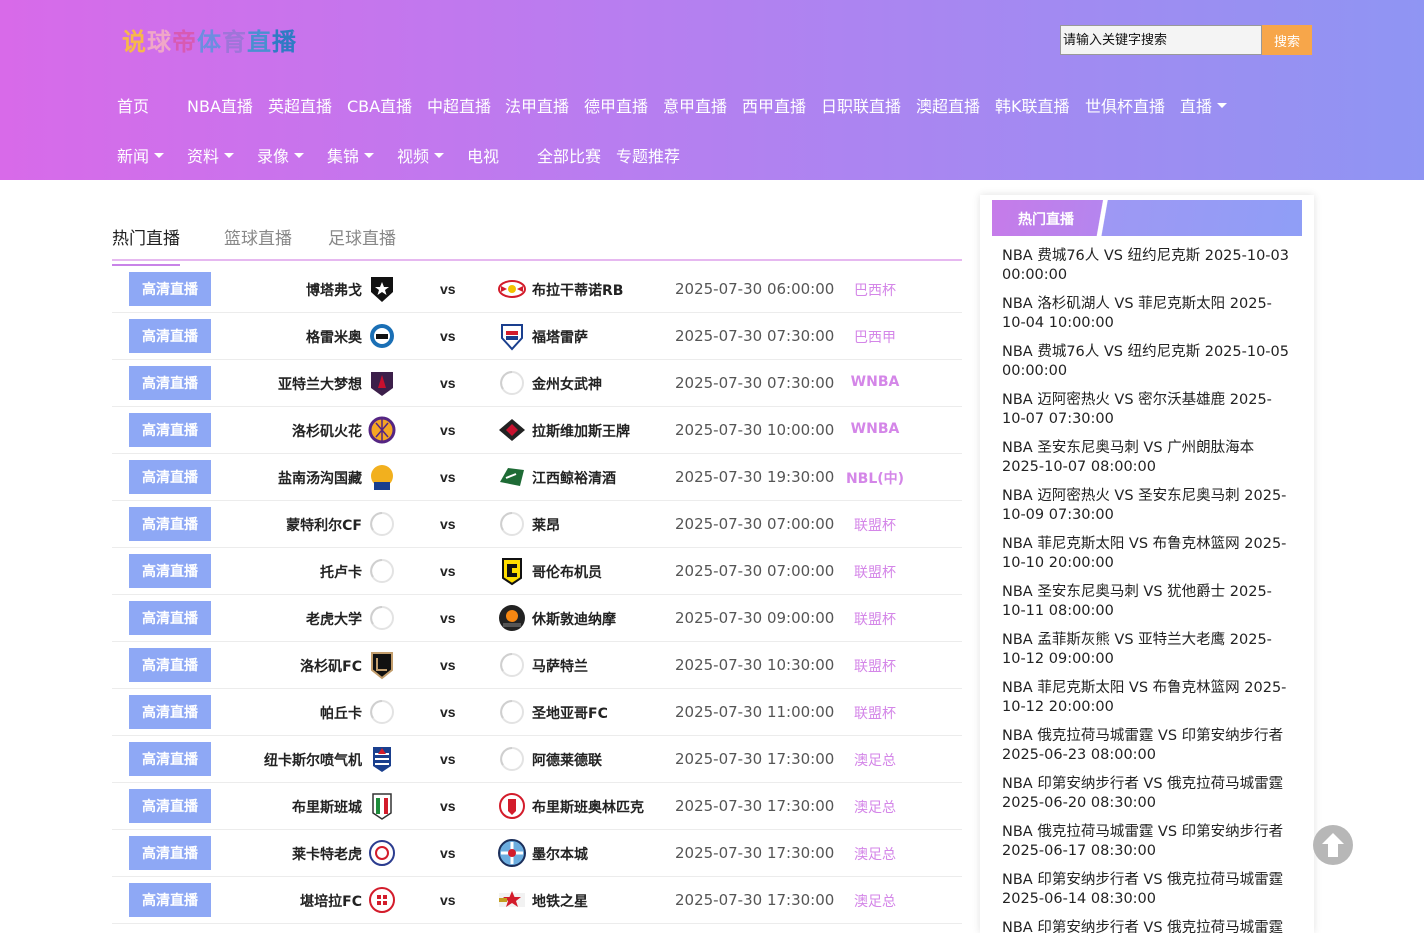 This screenshot has width=1424, height=933. I want to click on nav-item: 德甲直播, so click(616, 105).